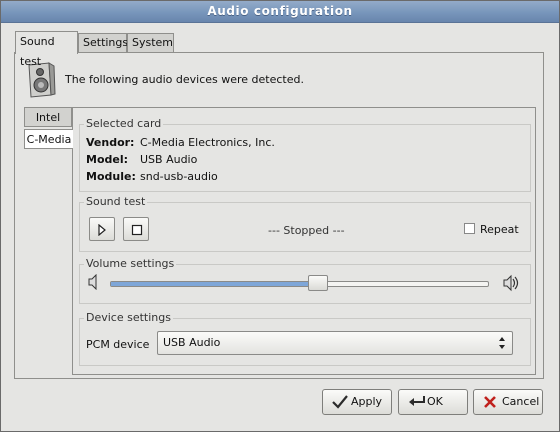 This screenshot has width=560, height=432. What do you see at coordinates (130, 263) in the screenshot?
I see `volume-settings-title: Volume settings` at bounding box center [130, 263].